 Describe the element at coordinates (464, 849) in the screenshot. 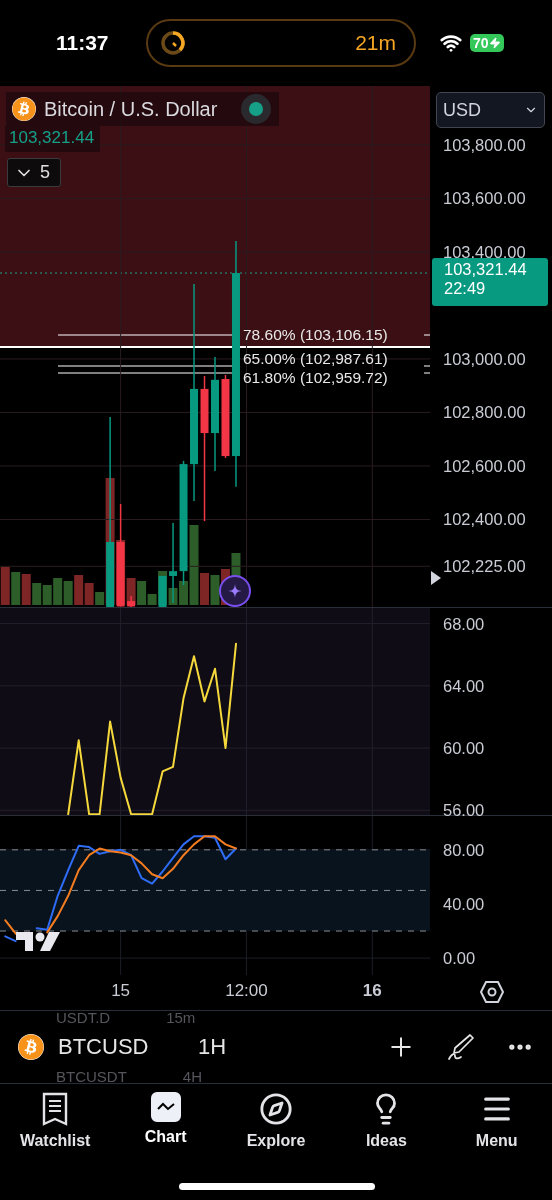

I see `axis-label: 80.00` at that location.